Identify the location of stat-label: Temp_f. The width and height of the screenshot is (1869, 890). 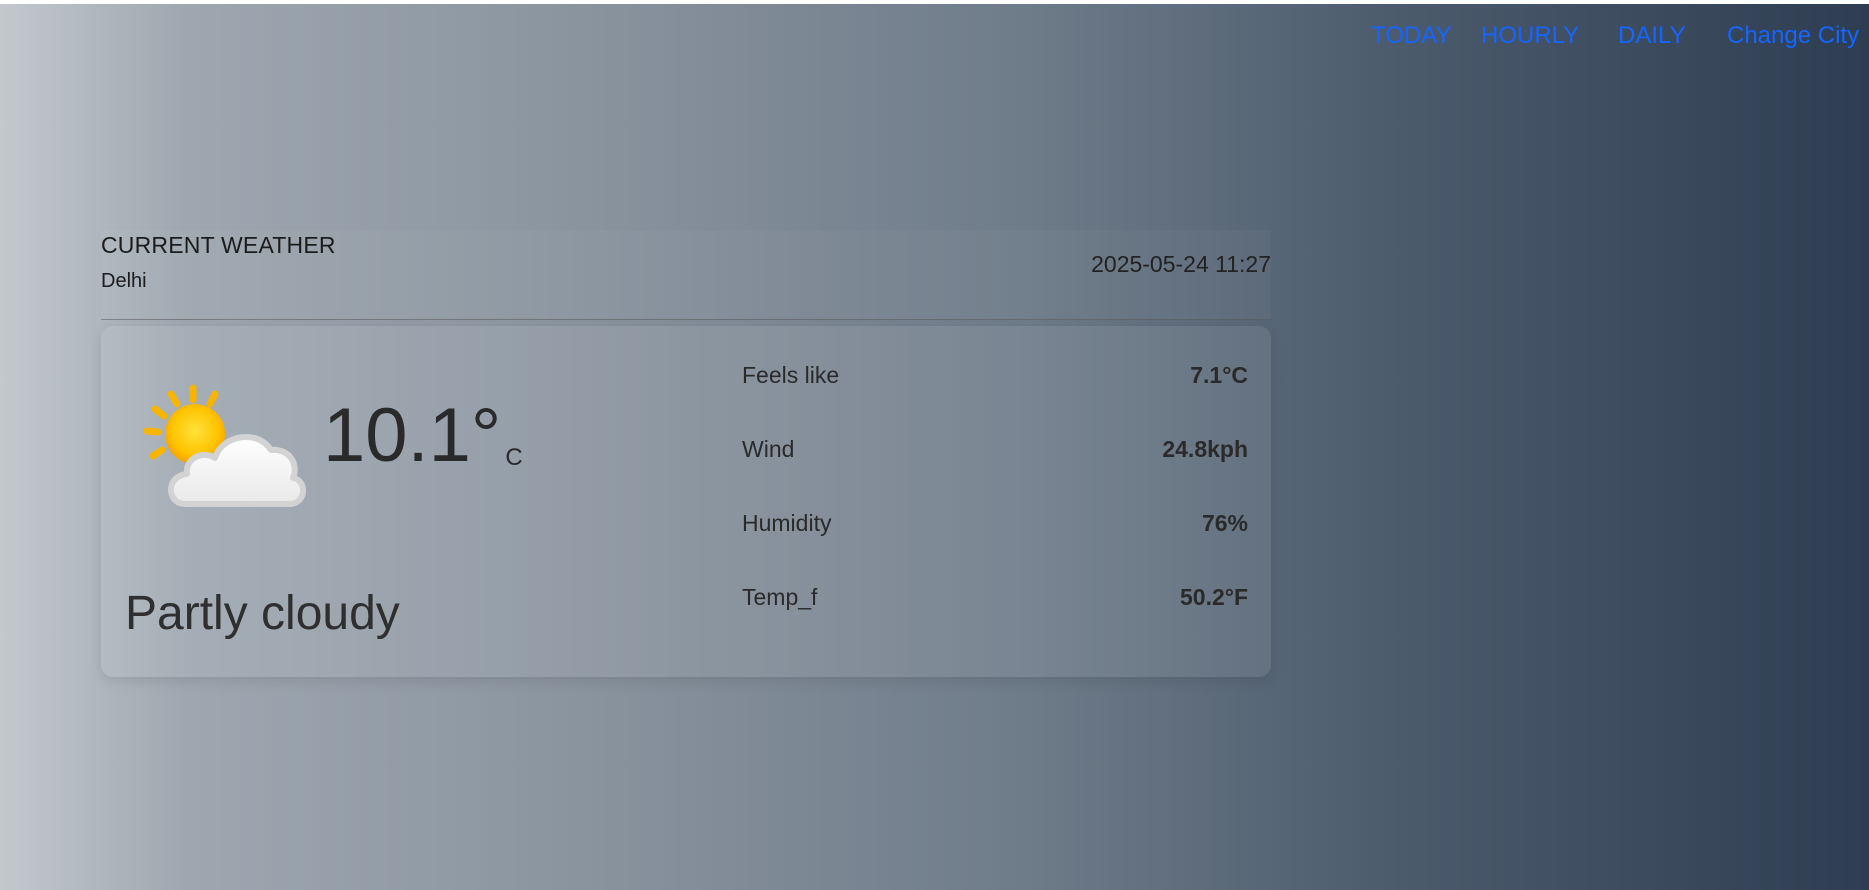
(780, 597).